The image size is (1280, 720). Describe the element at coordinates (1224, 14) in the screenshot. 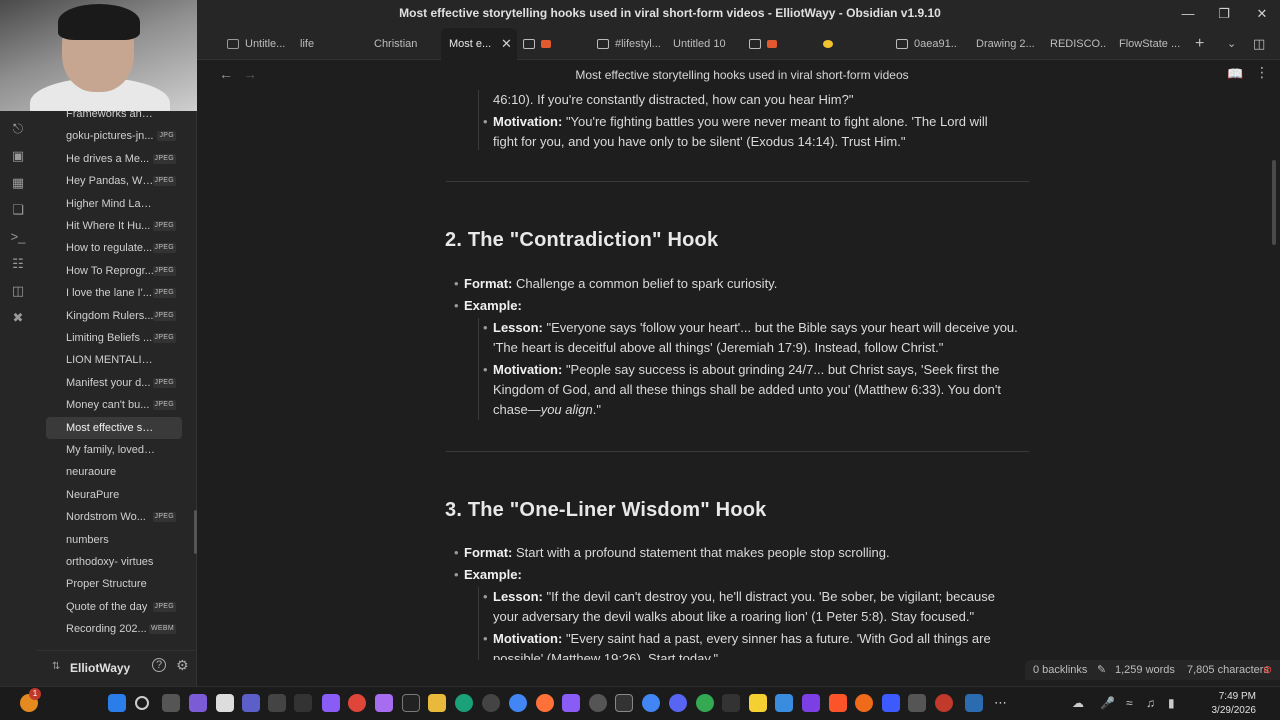

I see `maximize-button: ❐` at that location.